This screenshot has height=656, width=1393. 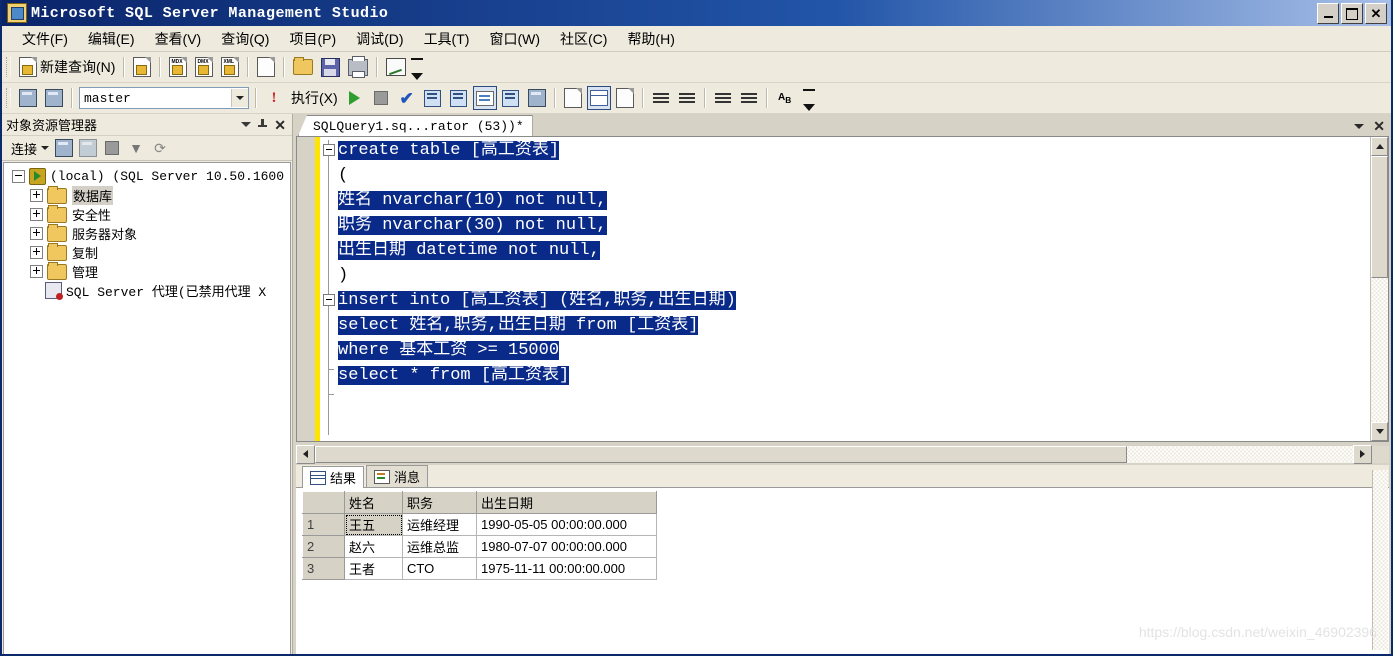 What do you see at coordinates (330, 67) in the screenshot?
I see `save-button` at bounding box center [330, 67].